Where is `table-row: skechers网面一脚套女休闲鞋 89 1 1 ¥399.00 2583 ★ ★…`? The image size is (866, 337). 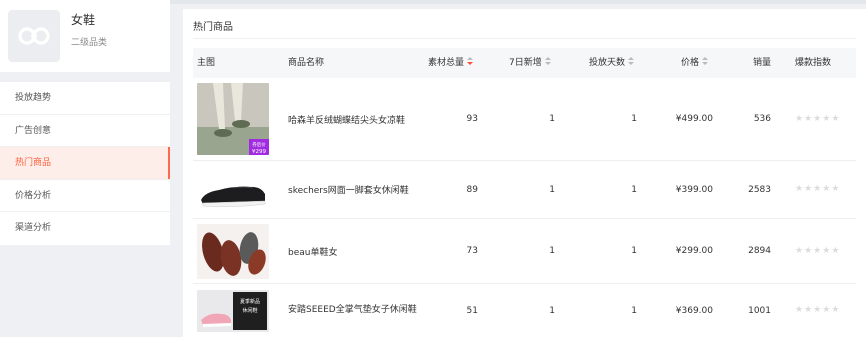
table-row: skechers网面一脚套女休闲鞋 89 1 1 ¥399.00 2583 ★ ★… is located at coordinates (524, 190).